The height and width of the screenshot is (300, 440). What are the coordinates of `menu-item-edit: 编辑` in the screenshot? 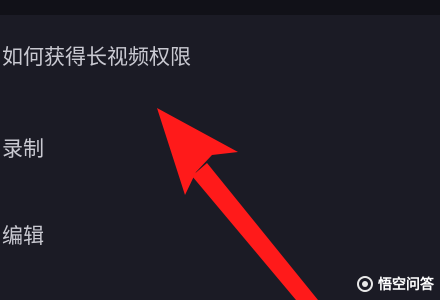 It's located at (220, 236).